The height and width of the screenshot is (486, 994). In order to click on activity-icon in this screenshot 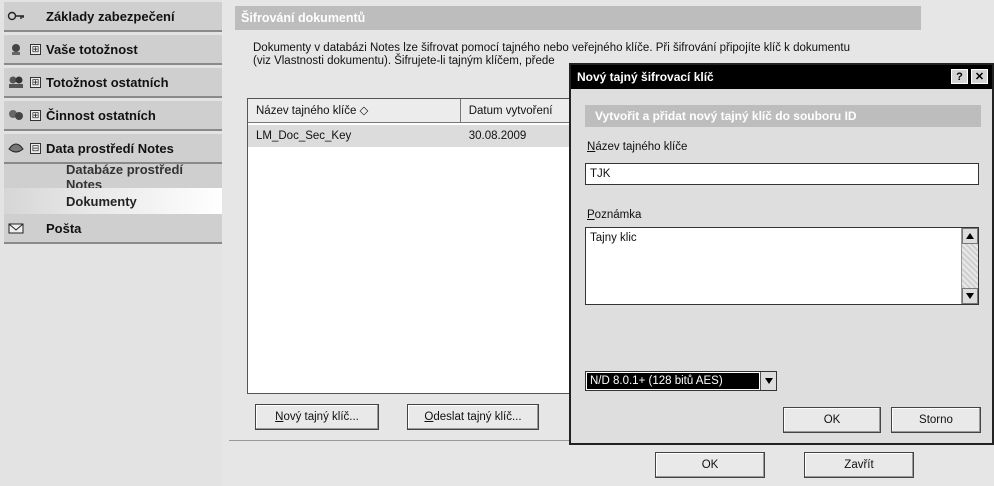, I will do `click(16, 115)`.